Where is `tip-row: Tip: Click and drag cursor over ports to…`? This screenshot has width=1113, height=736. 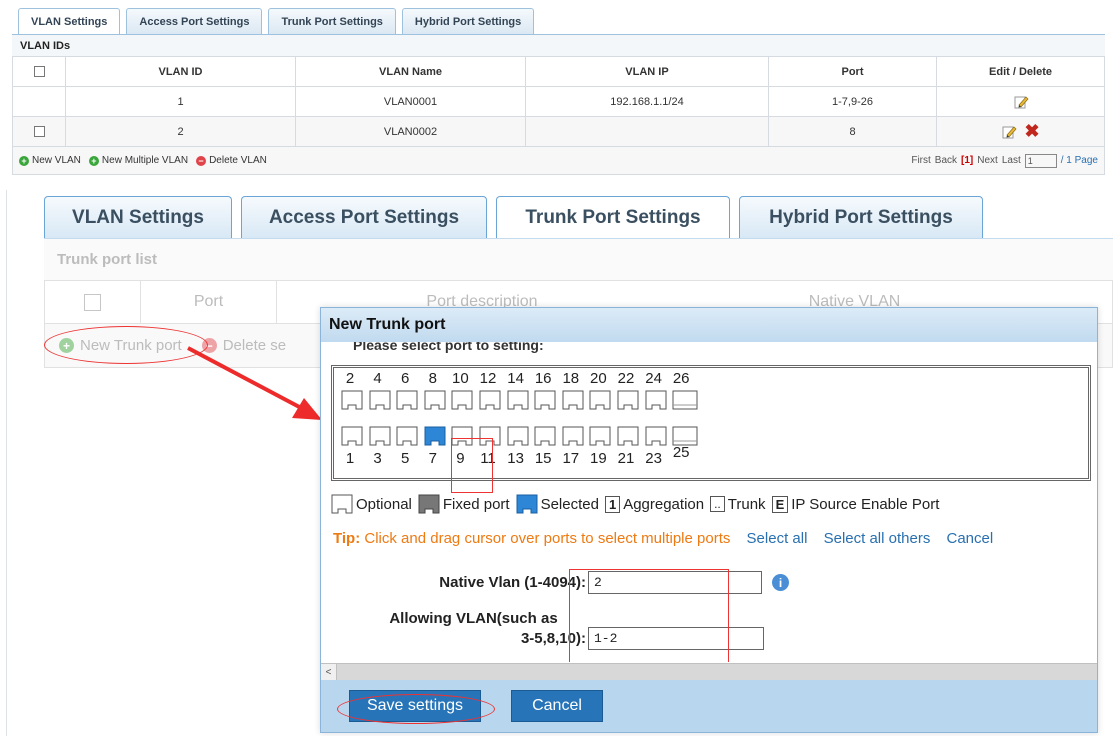 tip-row: Tip: Click and drag cursor over ports to… is located at coordinates (663, 538).